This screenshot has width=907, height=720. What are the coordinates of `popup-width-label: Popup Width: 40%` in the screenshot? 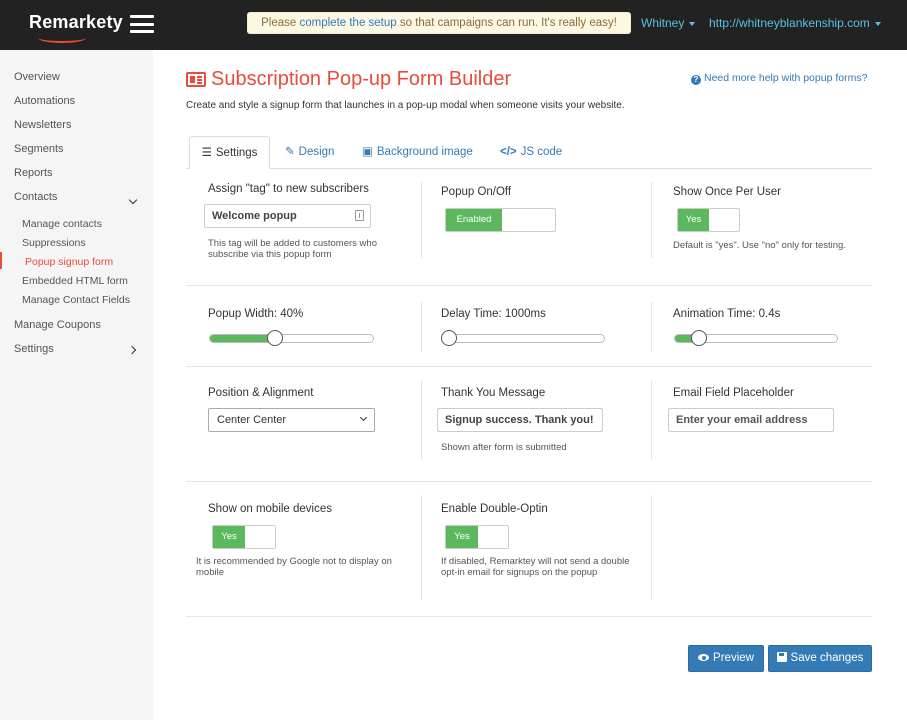 It's located at (256, 314).